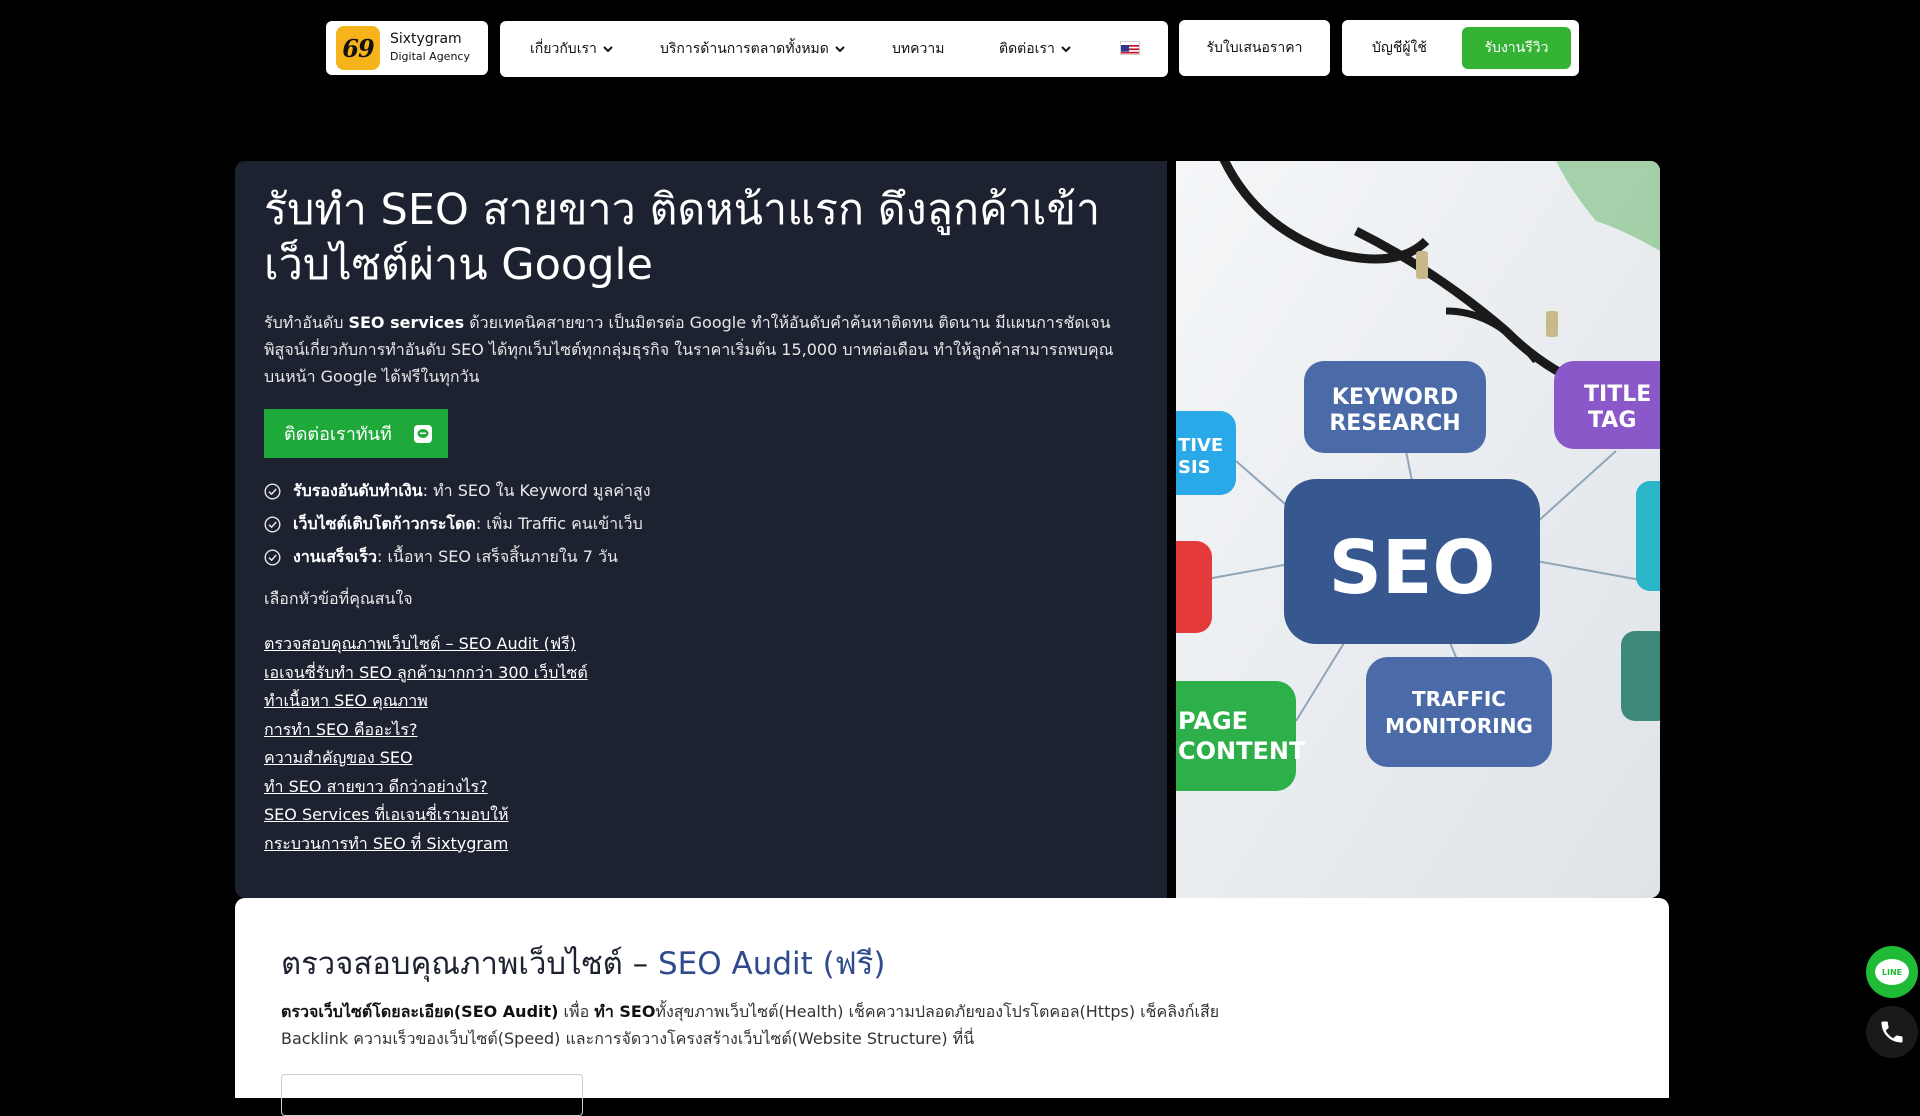 The height and width of the screenshot is (1116, 1920). Describe the element at coordinates (358, 490) in the screenshot. I see `benefit-title: รับรองอันดับทำเงิน` at that location.